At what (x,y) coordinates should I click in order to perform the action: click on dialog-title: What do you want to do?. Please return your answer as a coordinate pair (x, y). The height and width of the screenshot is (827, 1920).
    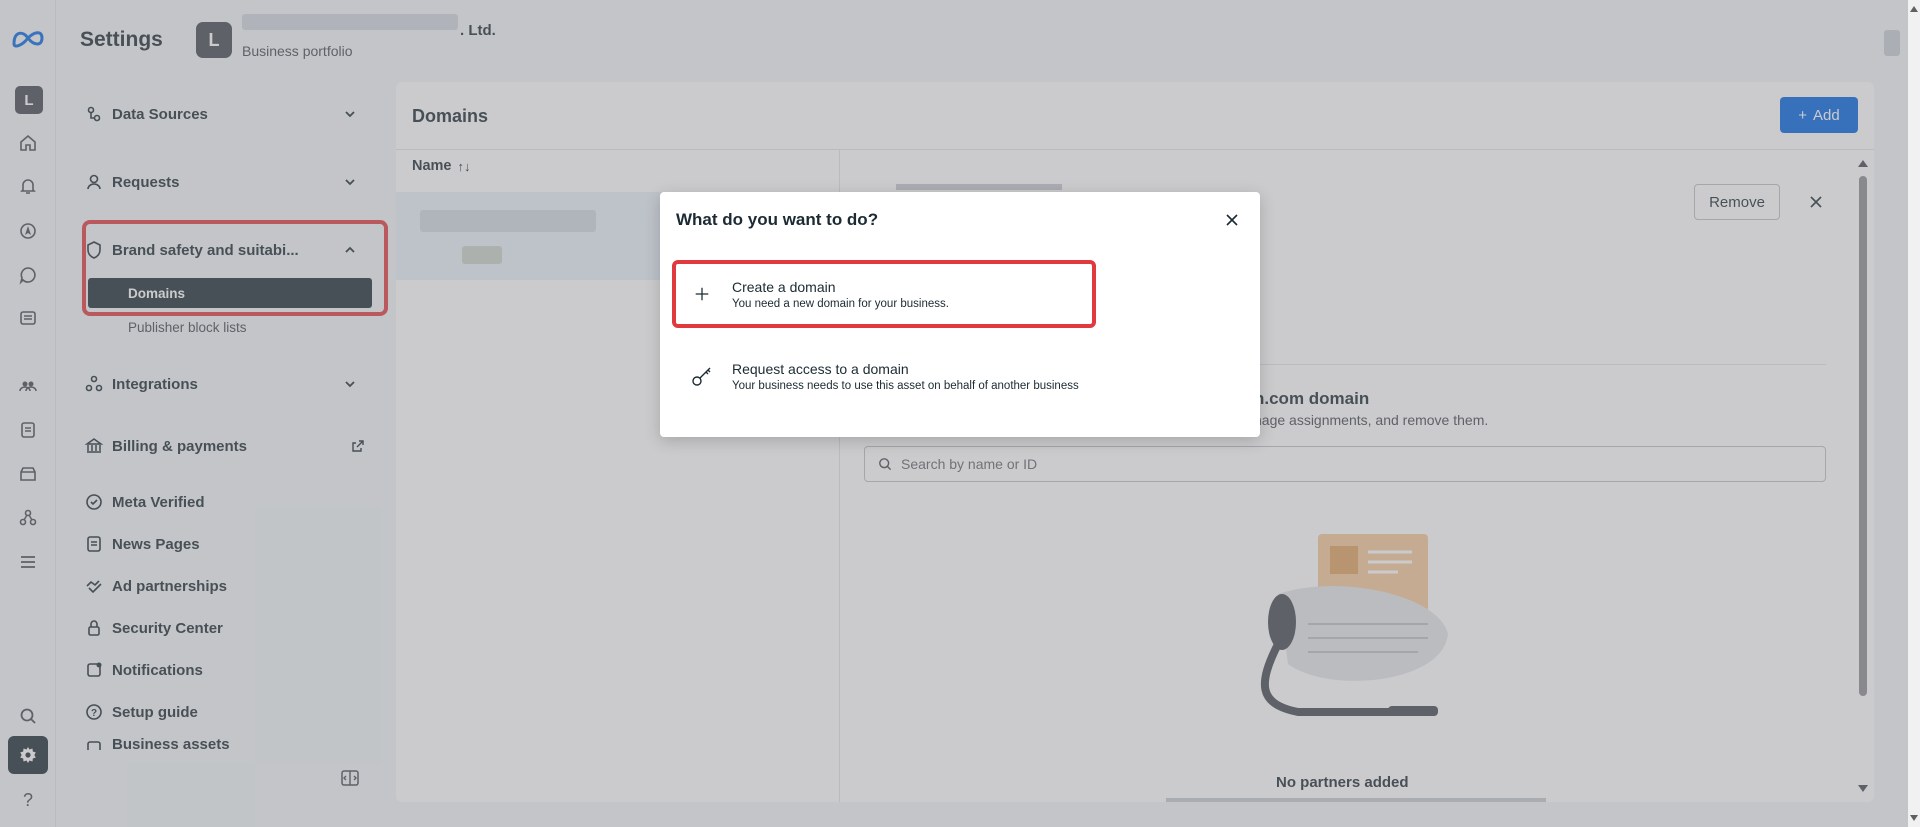
    Looking at the image, I should click on (777, 219).